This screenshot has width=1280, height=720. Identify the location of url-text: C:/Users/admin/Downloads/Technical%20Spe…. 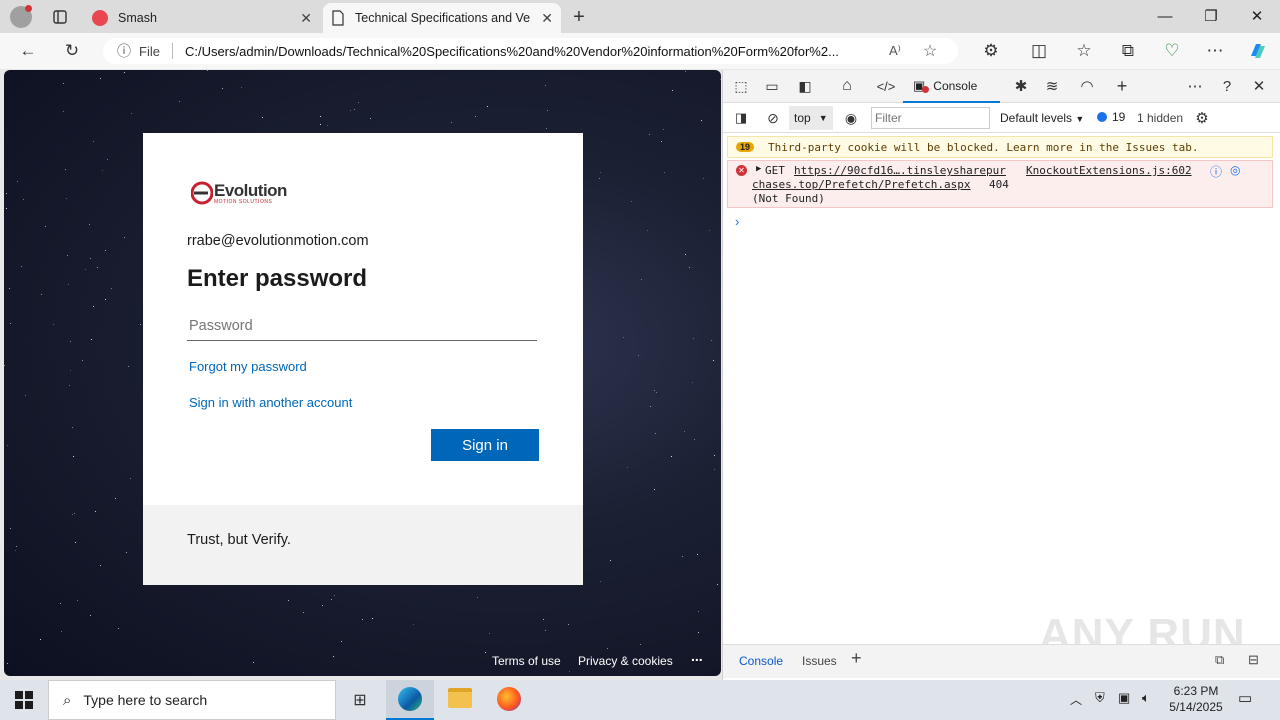
(530, 51).